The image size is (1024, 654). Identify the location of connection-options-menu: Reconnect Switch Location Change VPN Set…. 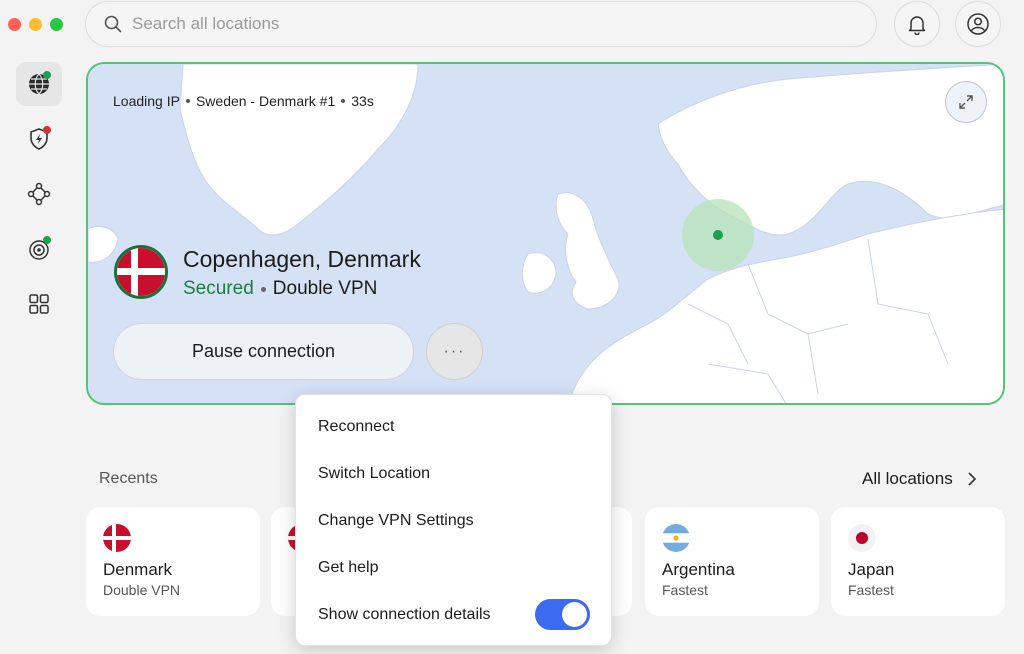
(453, 520).